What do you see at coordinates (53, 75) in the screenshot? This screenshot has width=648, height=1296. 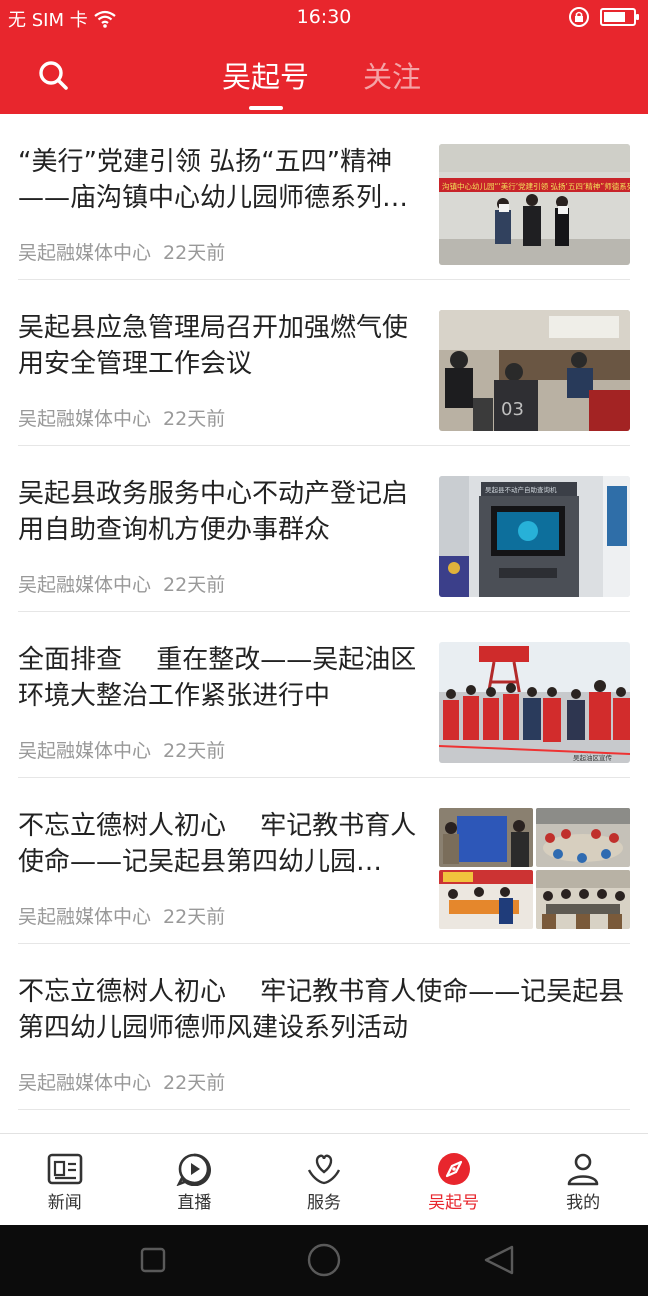 I see `search-icon` at bounding box center [53, 75].